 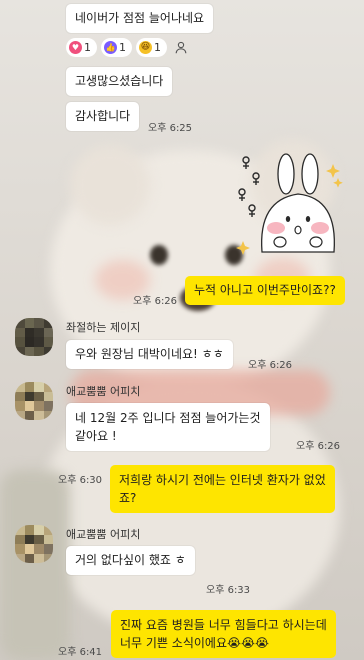 I want to click on message-text-line: 진짜 요즘 병원들 너무 힘들다고 하시는데, so click(x=223, y=625).